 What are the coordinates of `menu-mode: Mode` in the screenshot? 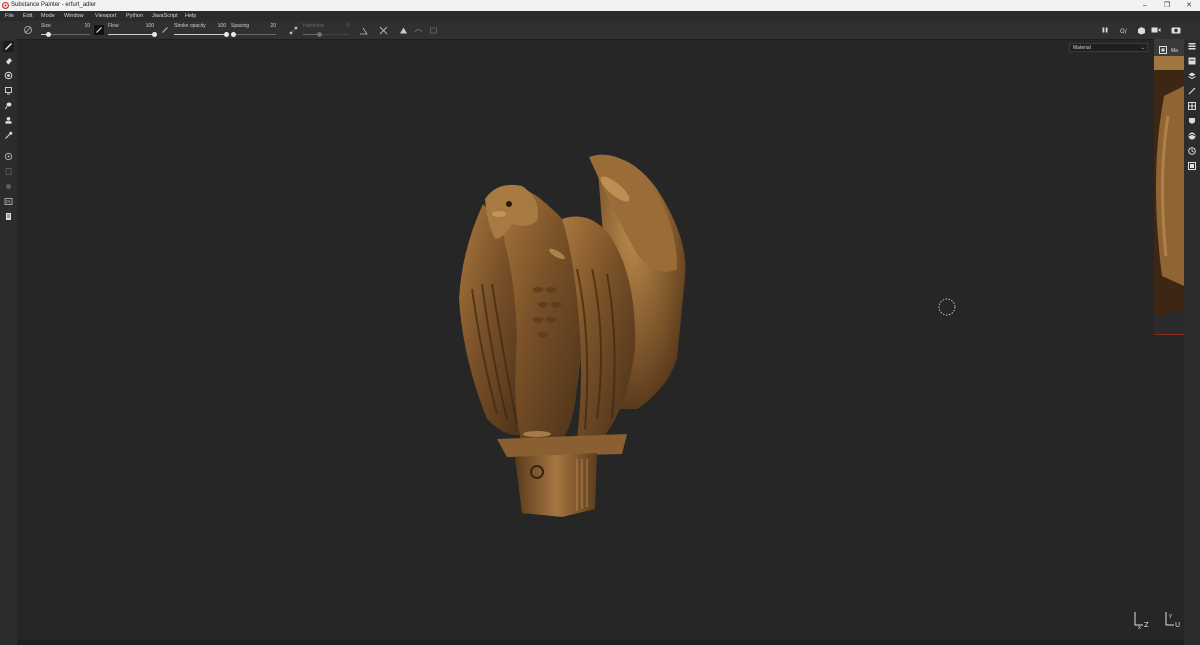 It's located at (48, 16).